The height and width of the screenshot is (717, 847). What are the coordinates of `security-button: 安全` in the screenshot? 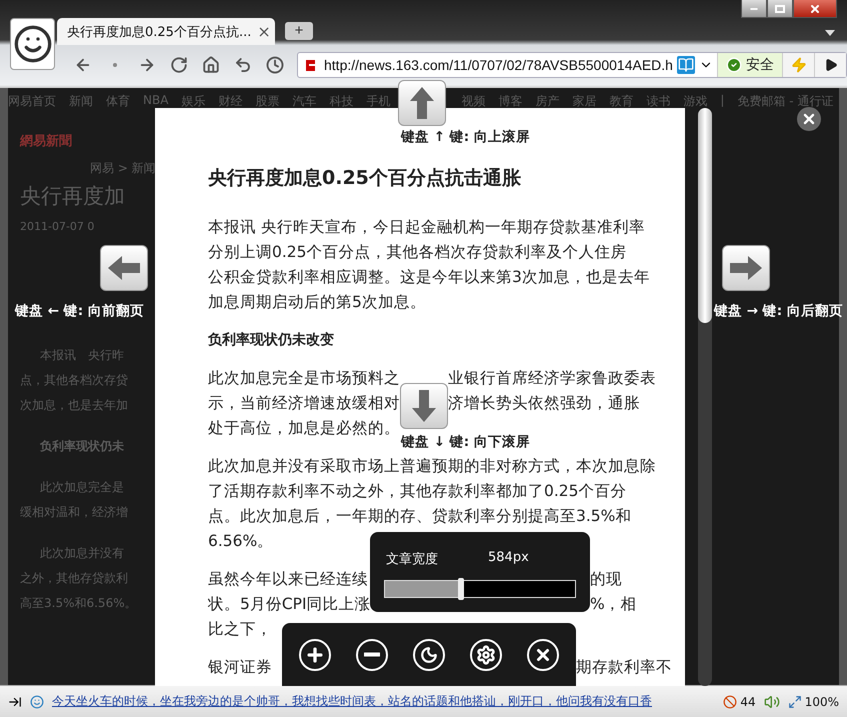 It's located at (749, 65).